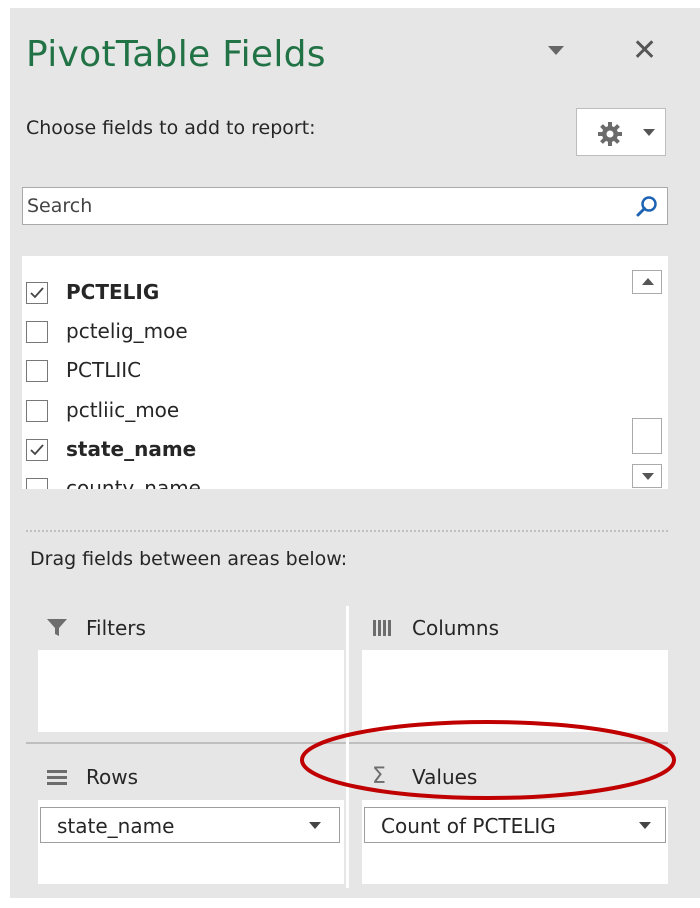 The height and width of the screenshot is (908, 700). I want to click on search-icon, so click(647, 207).